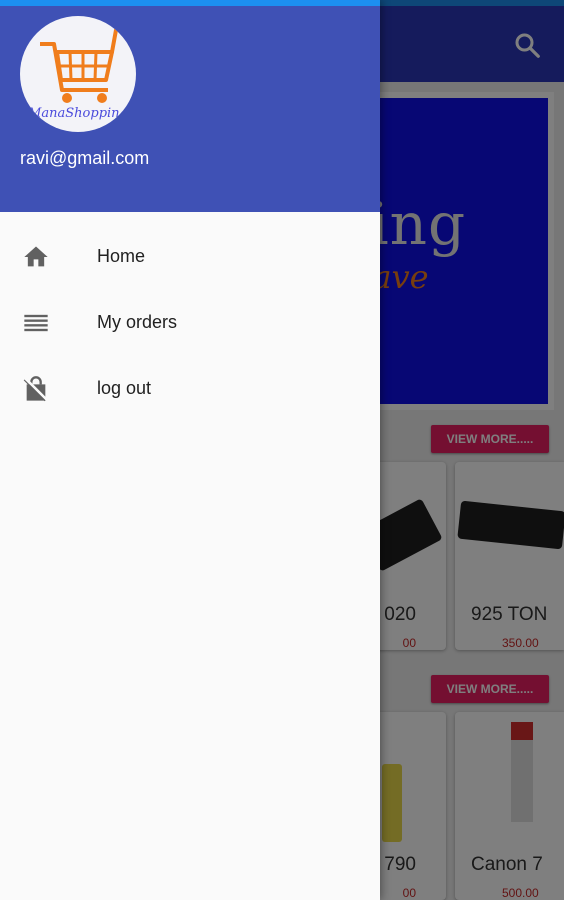 This screenshot has width=564, height=900. I want to click on home-icon, so click(36, 256).